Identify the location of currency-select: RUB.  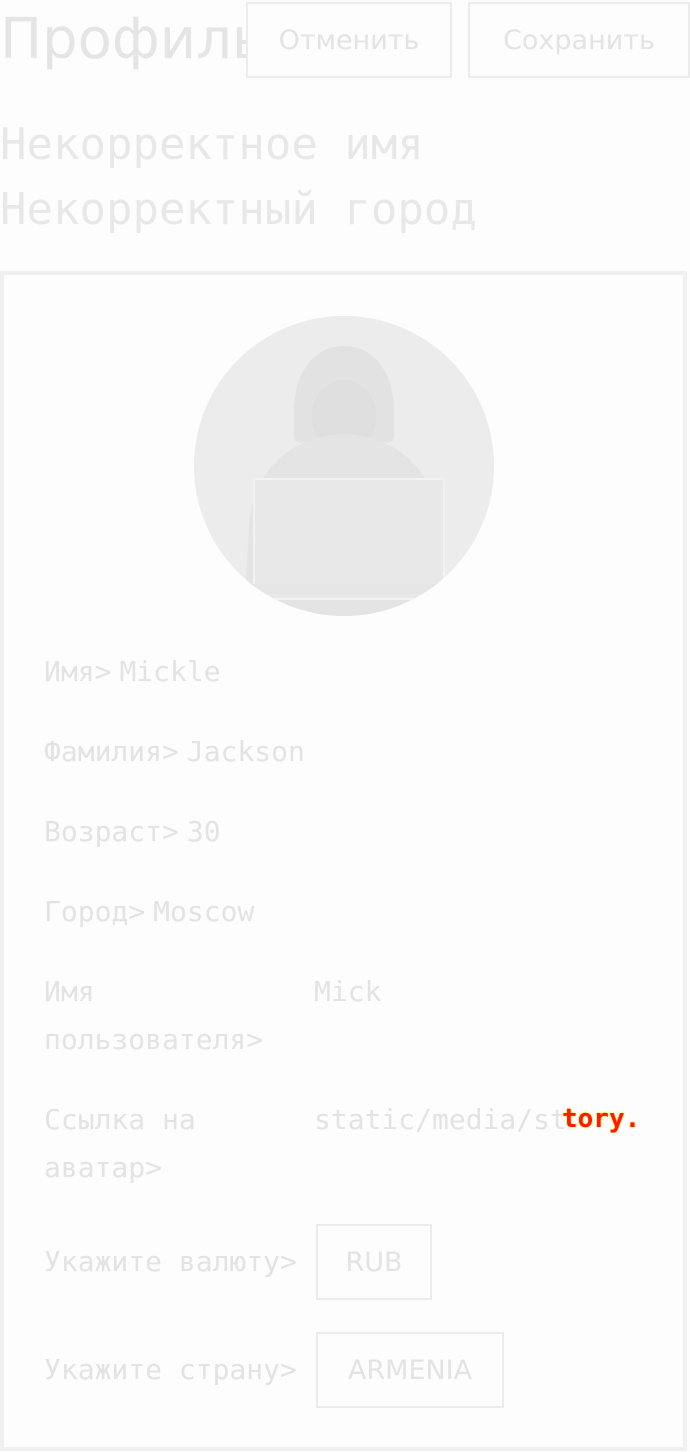
(374, 1262).